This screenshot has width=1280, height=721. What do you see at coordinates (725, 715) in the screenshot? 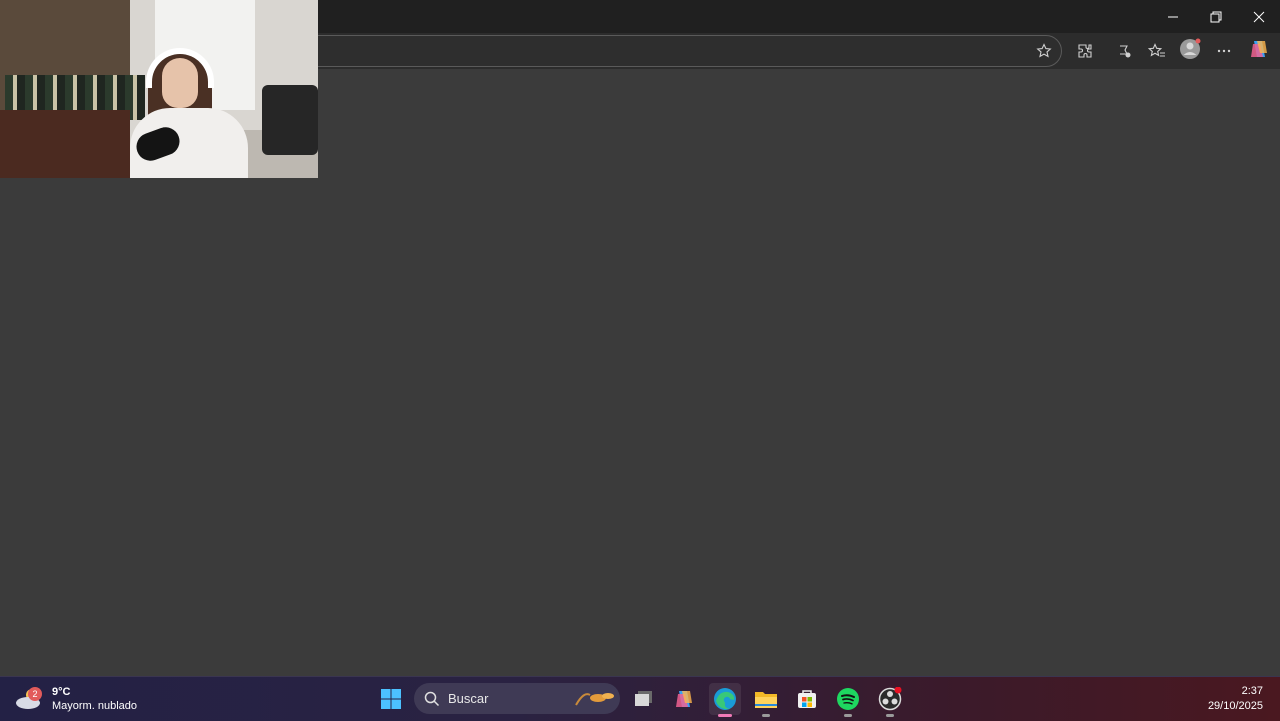
I see `active-indicator` at bounding box center [725, 715].